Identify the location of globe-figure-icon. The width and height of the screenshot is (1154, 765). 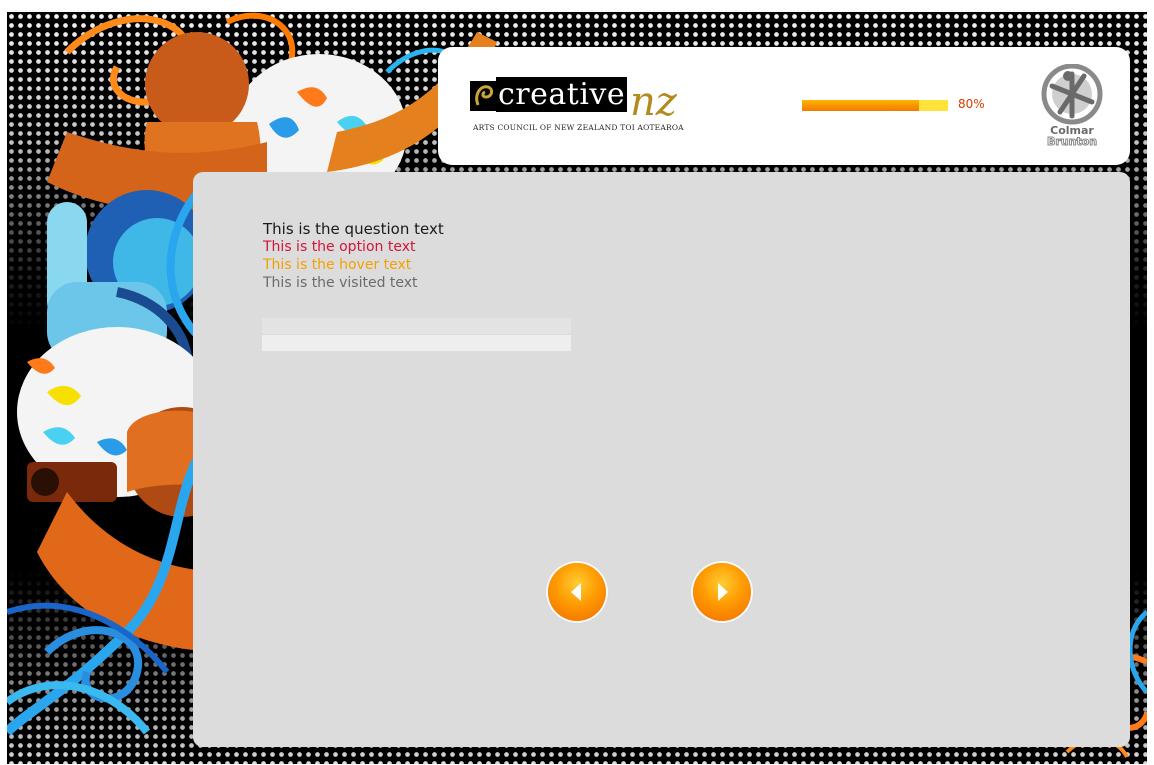
(1072, 94).